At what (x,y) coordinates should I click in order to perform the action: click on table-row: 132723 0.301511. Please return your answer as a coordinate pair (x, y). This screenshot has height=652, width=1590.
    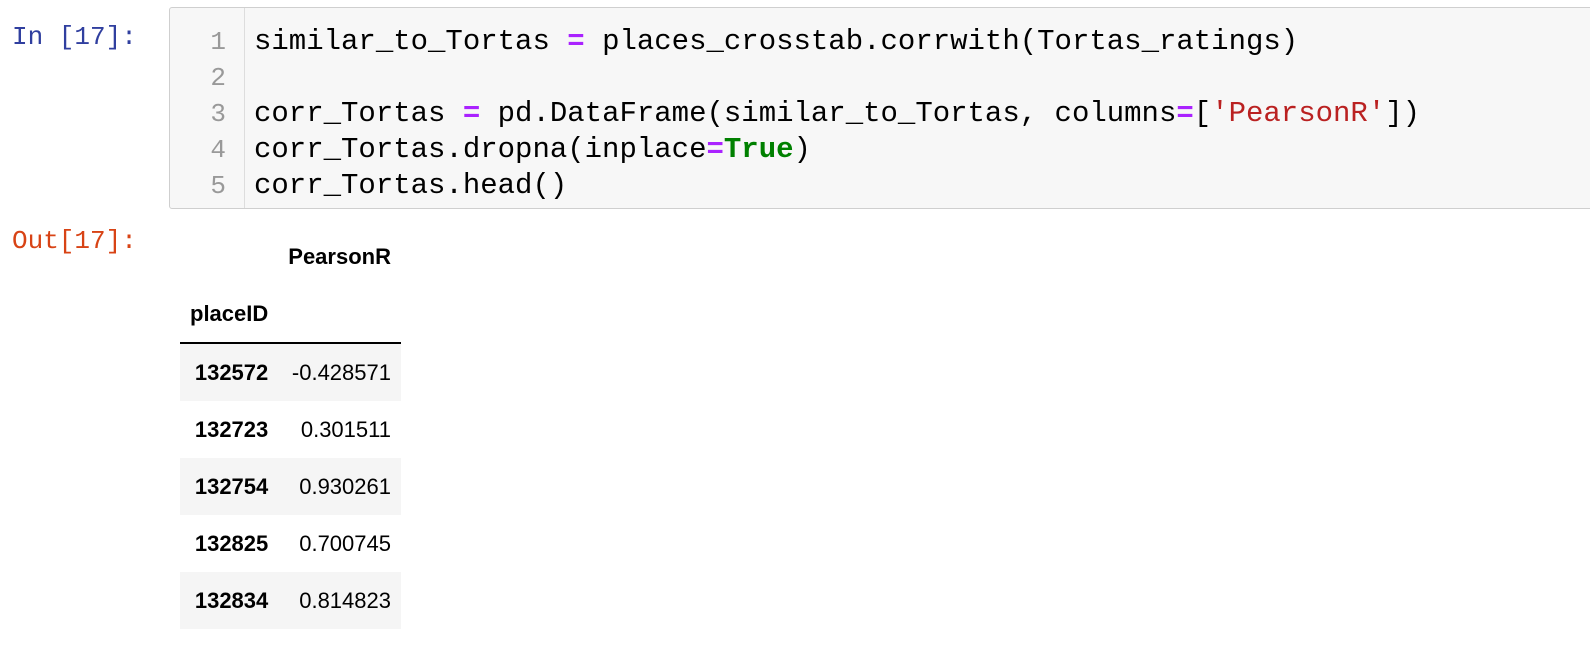
    Looking at the image, I should click on (290, 429).